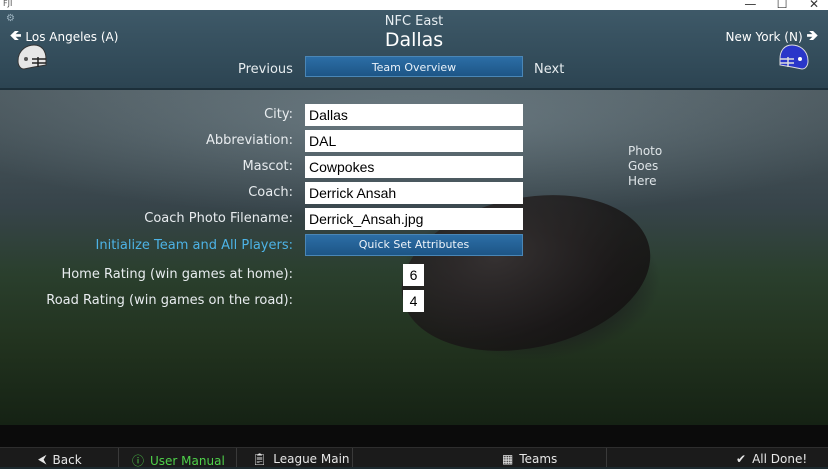 This screenshot has height=469, width=828. Describe the element at coordinates (249, 140) in the screenshot. I see `abbreviation-label: Abbreviation:` at that location.